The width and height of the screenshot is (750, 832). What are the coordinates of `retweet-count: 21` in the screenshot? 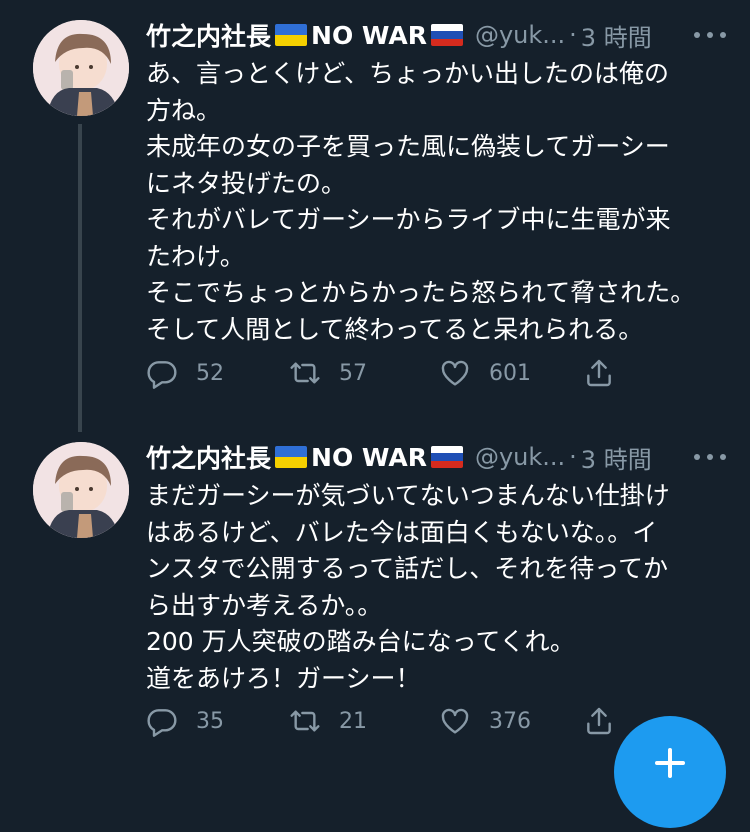 It's located at (353, 721).